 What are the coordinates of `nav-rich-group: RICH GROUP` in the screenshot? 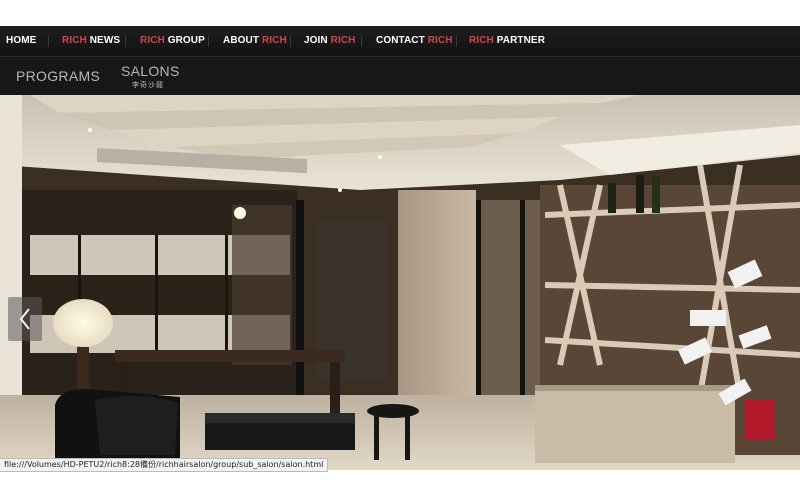 It's located at (172, 40).